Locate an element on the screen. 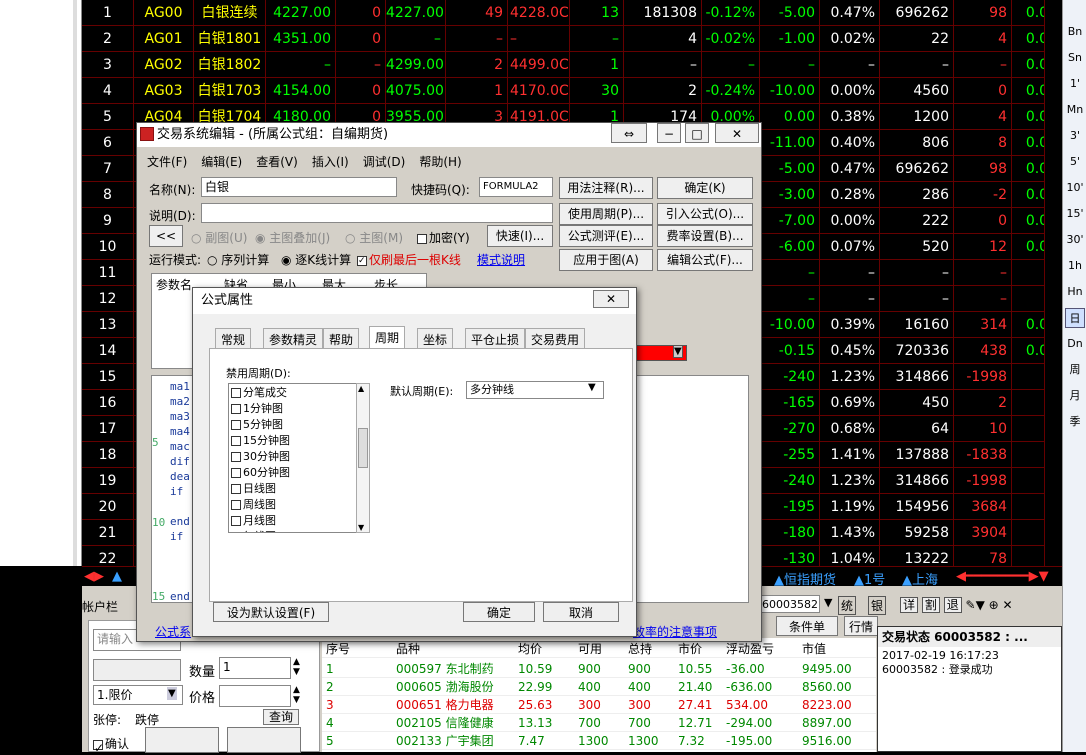 This screenshot has width=1086, height=755. collapse-button: << is located at coordinates (166, 236).